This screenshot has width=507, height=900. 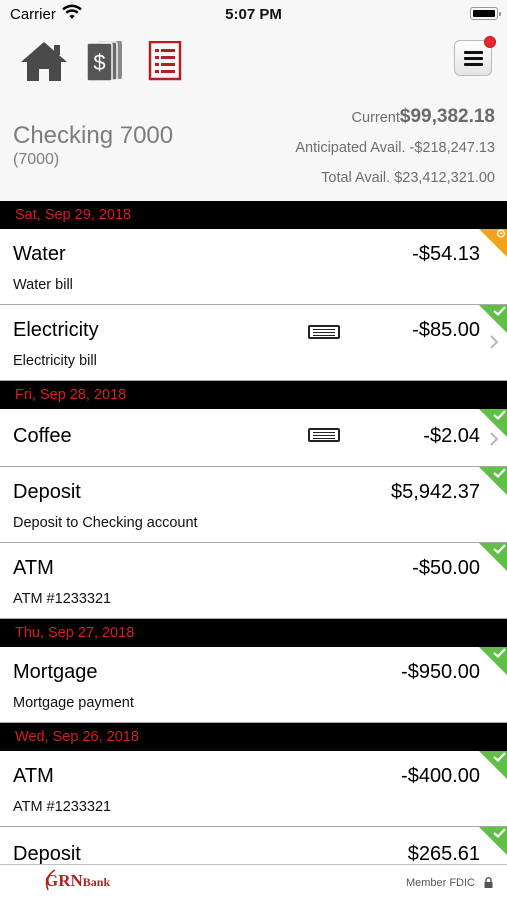 I want to click on statements-icon, so click(x=165, y=61).